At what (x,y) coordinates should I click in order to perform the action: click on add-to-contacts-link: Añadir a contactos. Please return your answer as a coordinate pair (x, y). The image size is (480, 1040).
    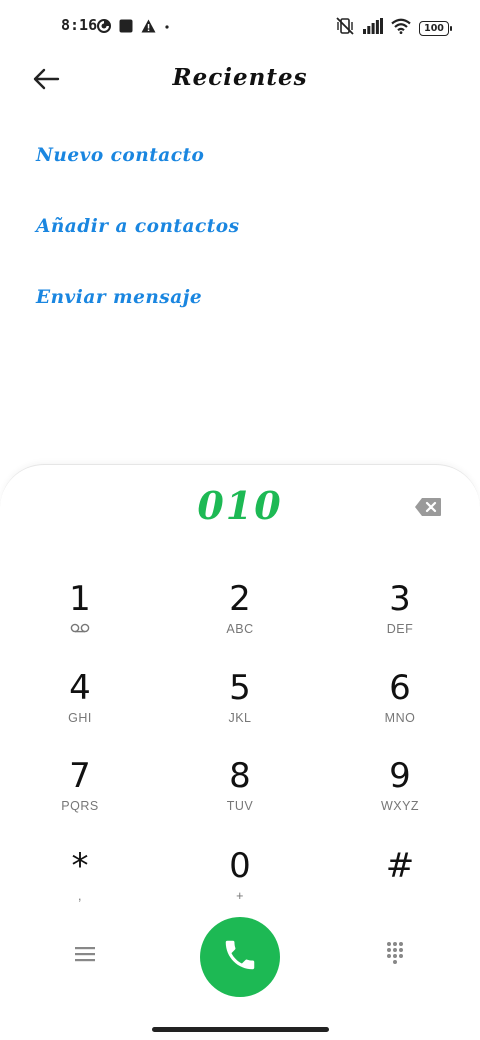
    Looking at the image, I should click on (138, 226).